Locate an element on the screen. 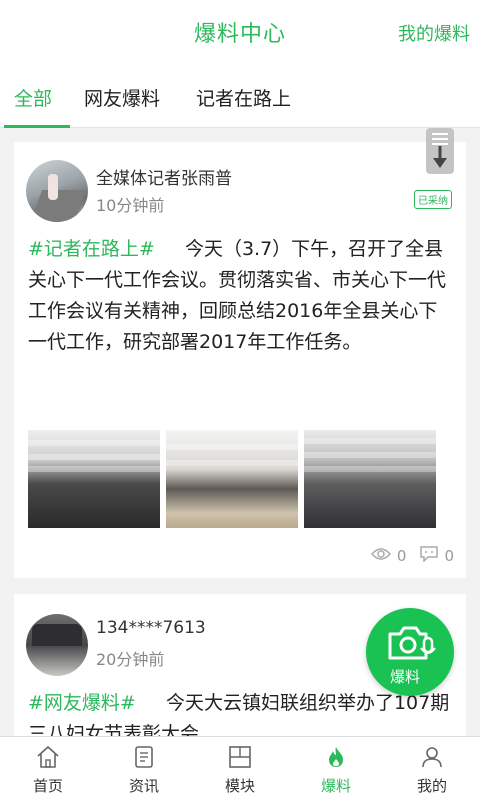 The width and height of the screenshot is (480, 800). nav-profile: 我的 is located at coordinates (432, 768).